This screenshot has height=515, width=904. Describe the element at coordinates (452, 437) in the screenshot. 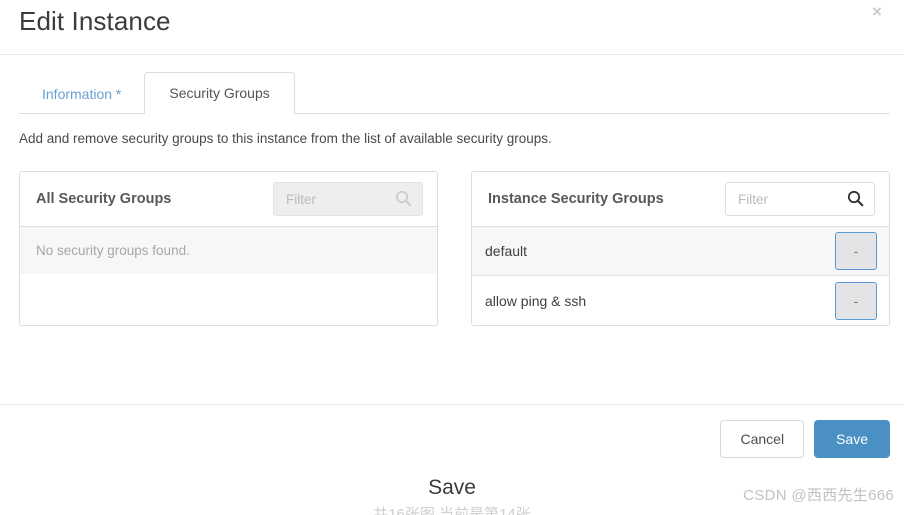

I see `dialog-footer: Cancel Save` at that location.